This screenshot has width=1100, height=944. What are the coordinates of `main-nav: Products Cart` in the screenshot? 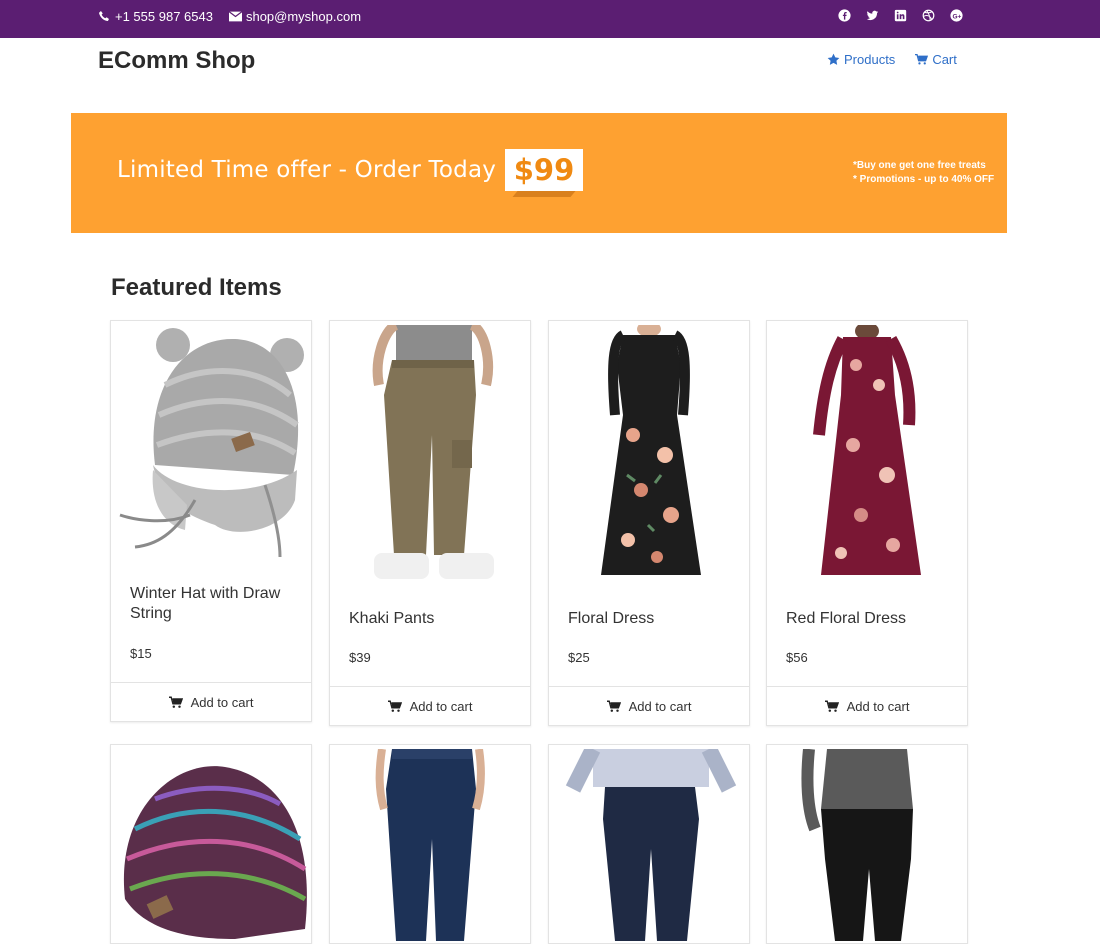 It's located at (892, 59).